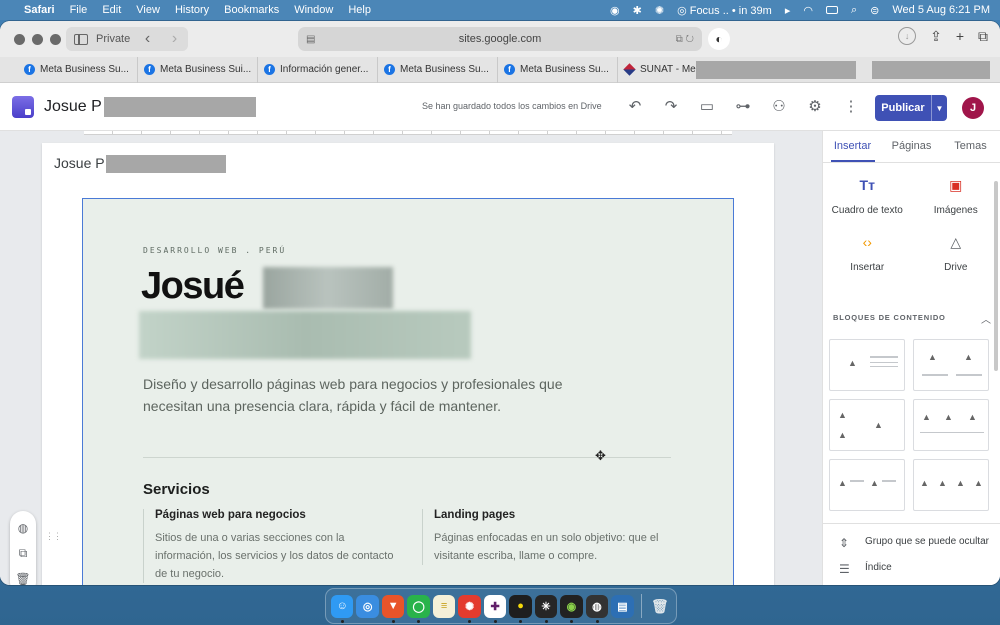  What do you see at coordinates (867, 242) in the screenshot?
I see `embed-icon: ‹›` at bounding box center [867, 242].